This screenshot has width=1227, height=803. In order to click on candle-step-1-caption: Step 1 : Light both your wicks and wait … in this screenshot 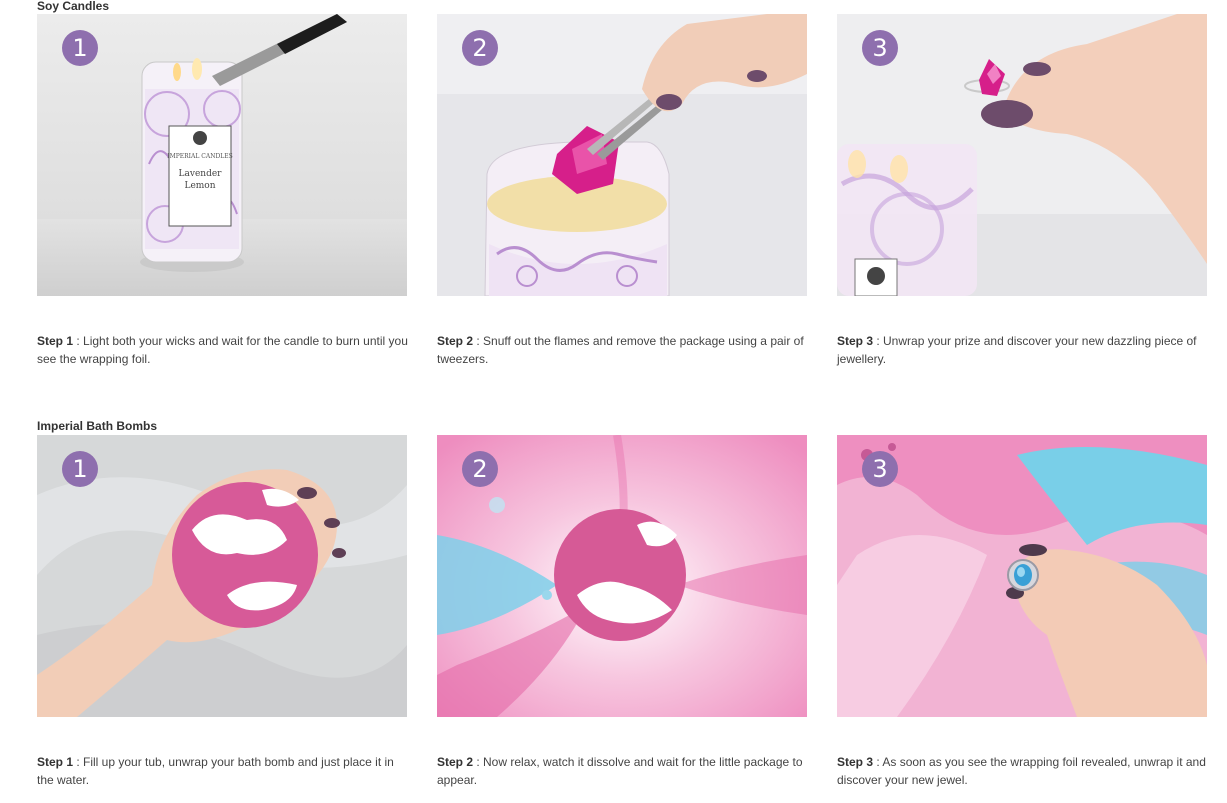, I will do `click(223, 350)`.